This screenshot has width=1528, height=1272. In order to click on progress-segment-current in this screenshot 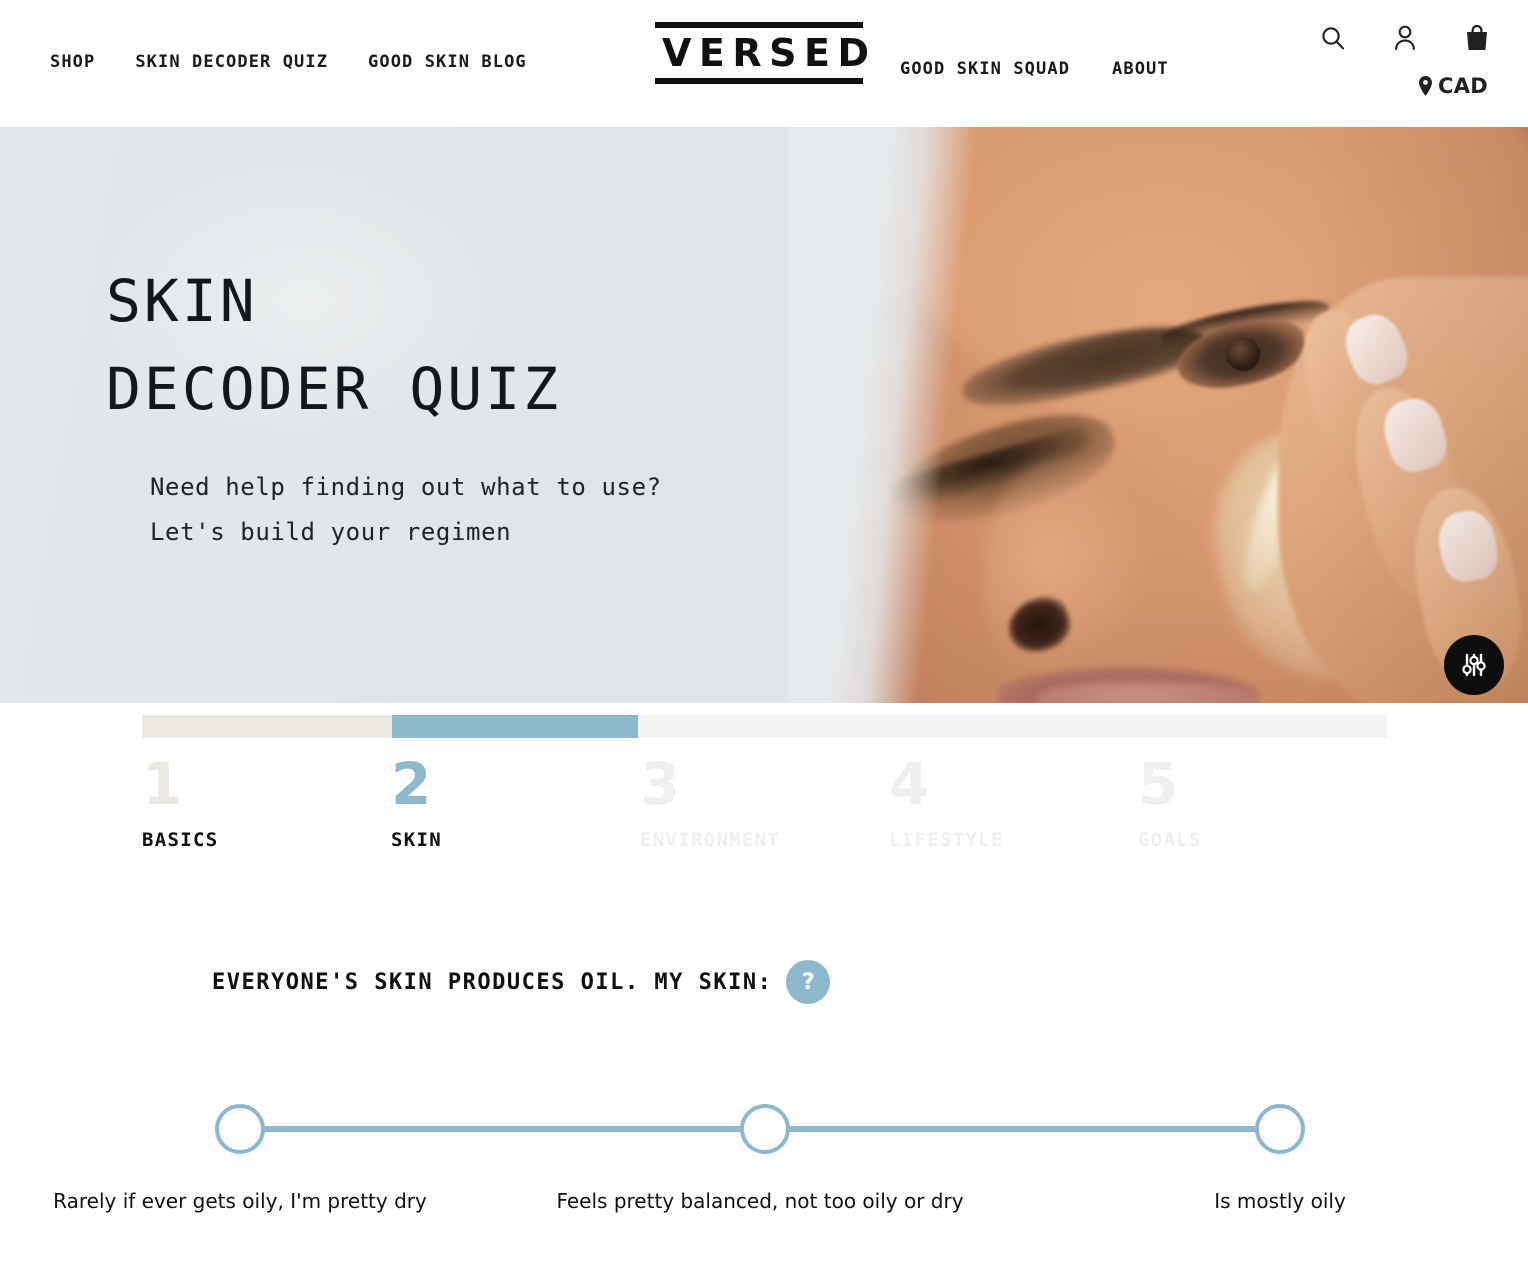, I will do `click(515, 726)`.